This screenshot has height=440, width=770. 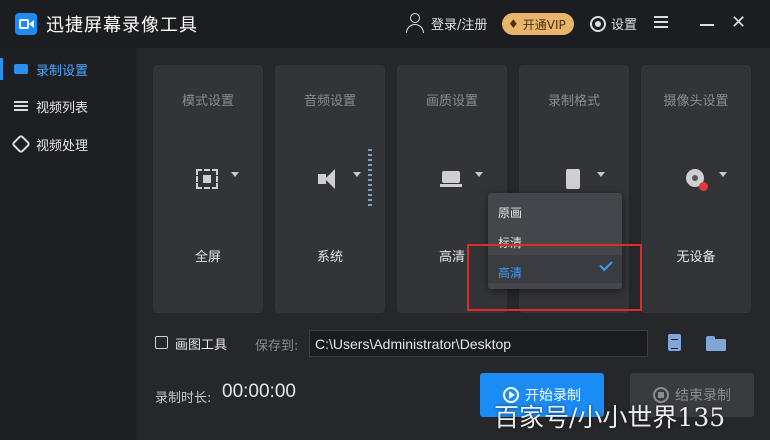 I want to click on watermark: 百家号/小小世界135, so click(x=610, y=417).